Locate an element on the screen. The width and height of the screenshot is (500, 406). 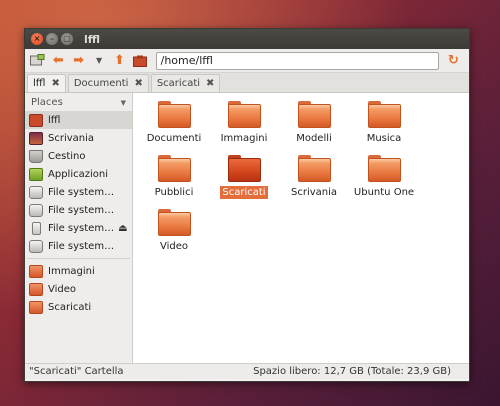
folder-item-selected: Scaricati is located at coordinates (244, 177).